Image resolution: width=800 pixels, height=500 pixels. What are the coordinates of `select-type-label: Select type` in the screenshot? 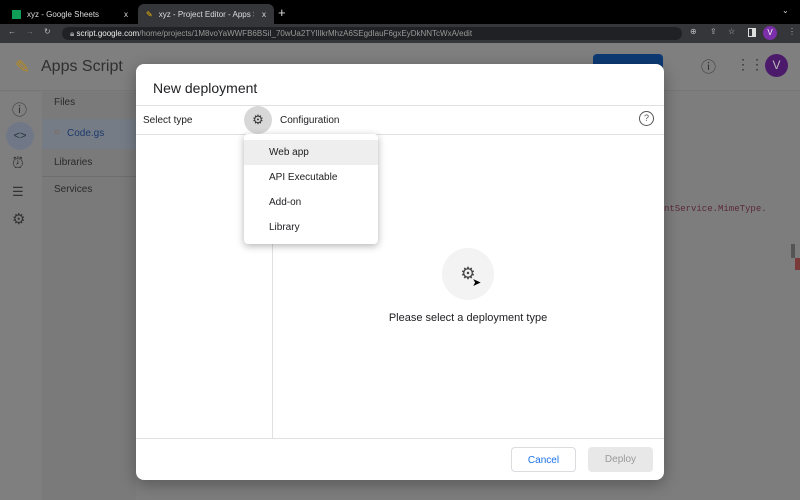 It's located at (168, 120).